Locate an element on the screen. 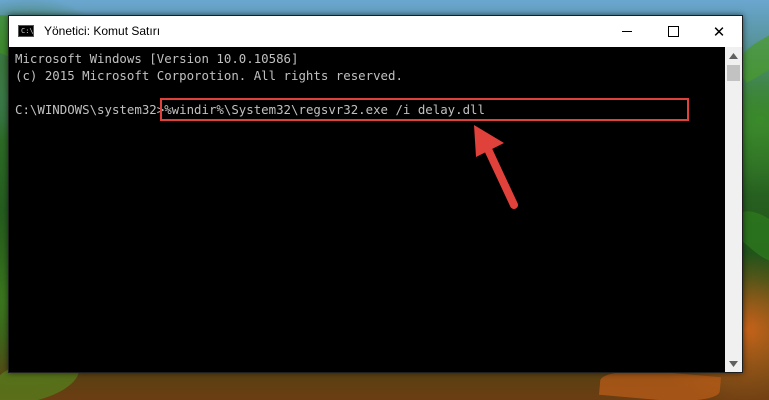  title-bar: C:\ Yönetici: Komut Satırı ✕ is located at coordinates (375, 31).